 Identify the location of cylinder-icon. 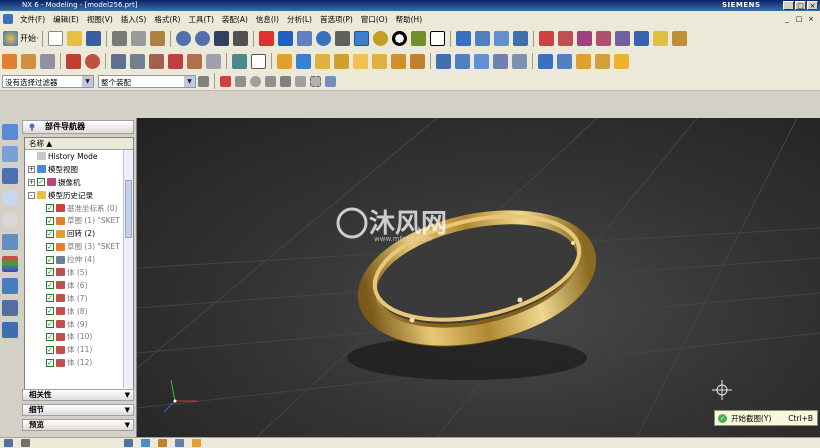
(322, 61).